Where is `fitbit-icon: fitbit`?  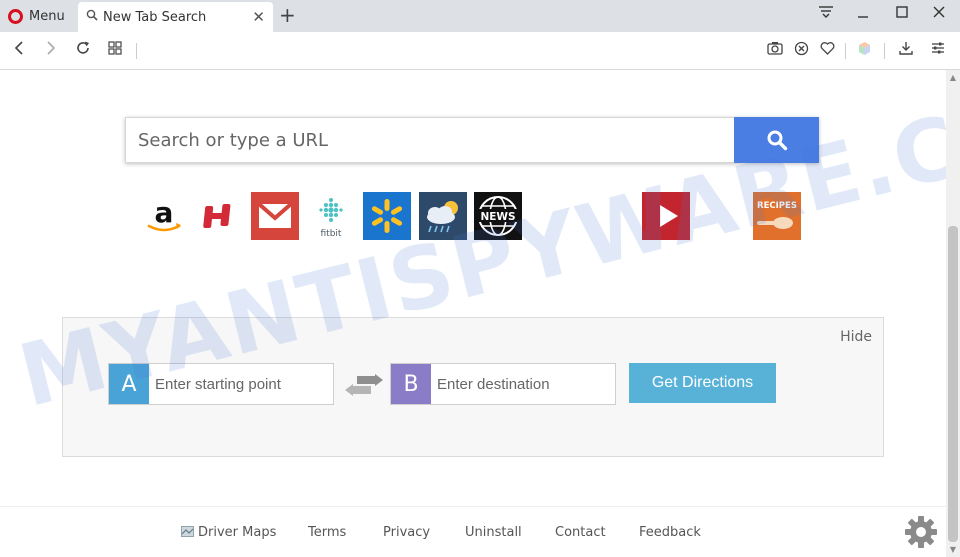
fitbit-icon: fitbit is located at coordinates (331, 218).